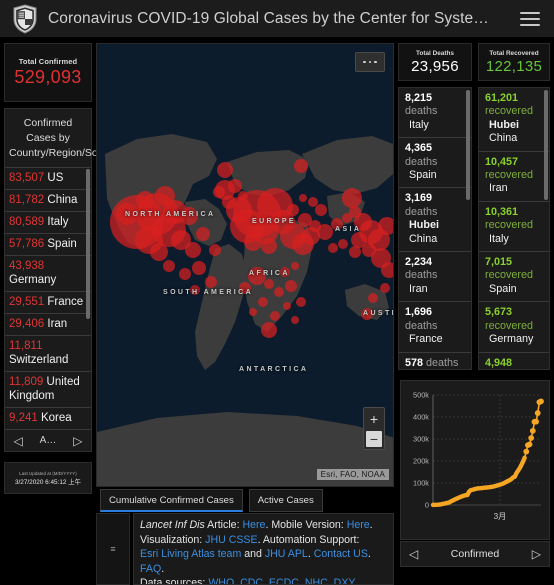 This screenshot has height=585, width=554. What do you see at coordinates (33, 280) in the screenshot?
I see `country-name: Germany` at bounding box center [33, 280].